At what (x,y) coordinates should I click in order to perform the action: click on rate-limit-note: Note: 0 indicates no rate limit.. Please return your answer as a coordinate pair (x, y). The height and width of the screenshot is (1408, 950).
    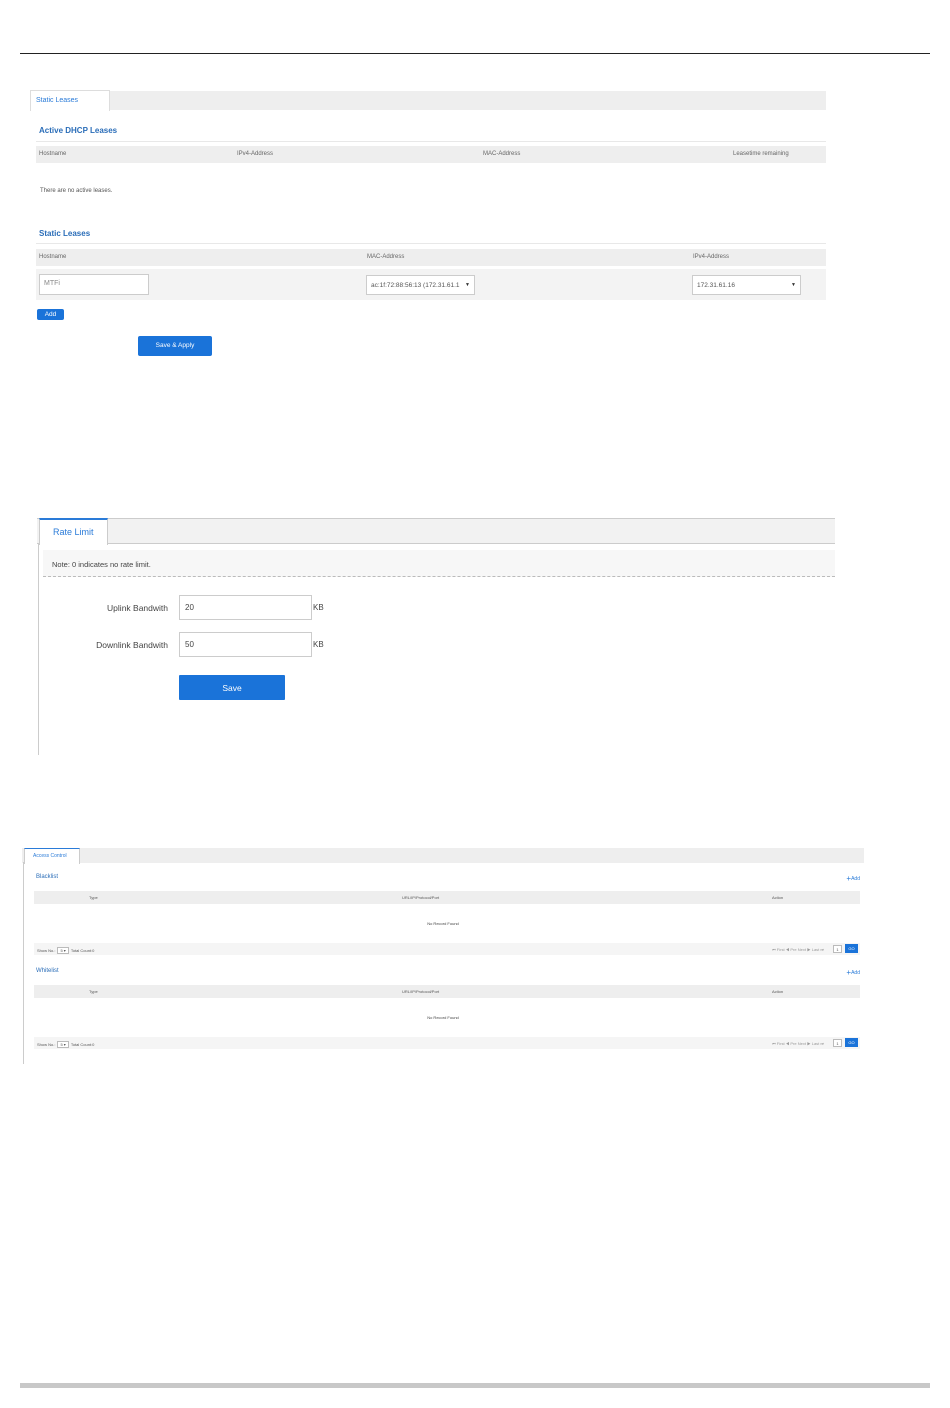
    Looking at the image, I should click on (439, 563).